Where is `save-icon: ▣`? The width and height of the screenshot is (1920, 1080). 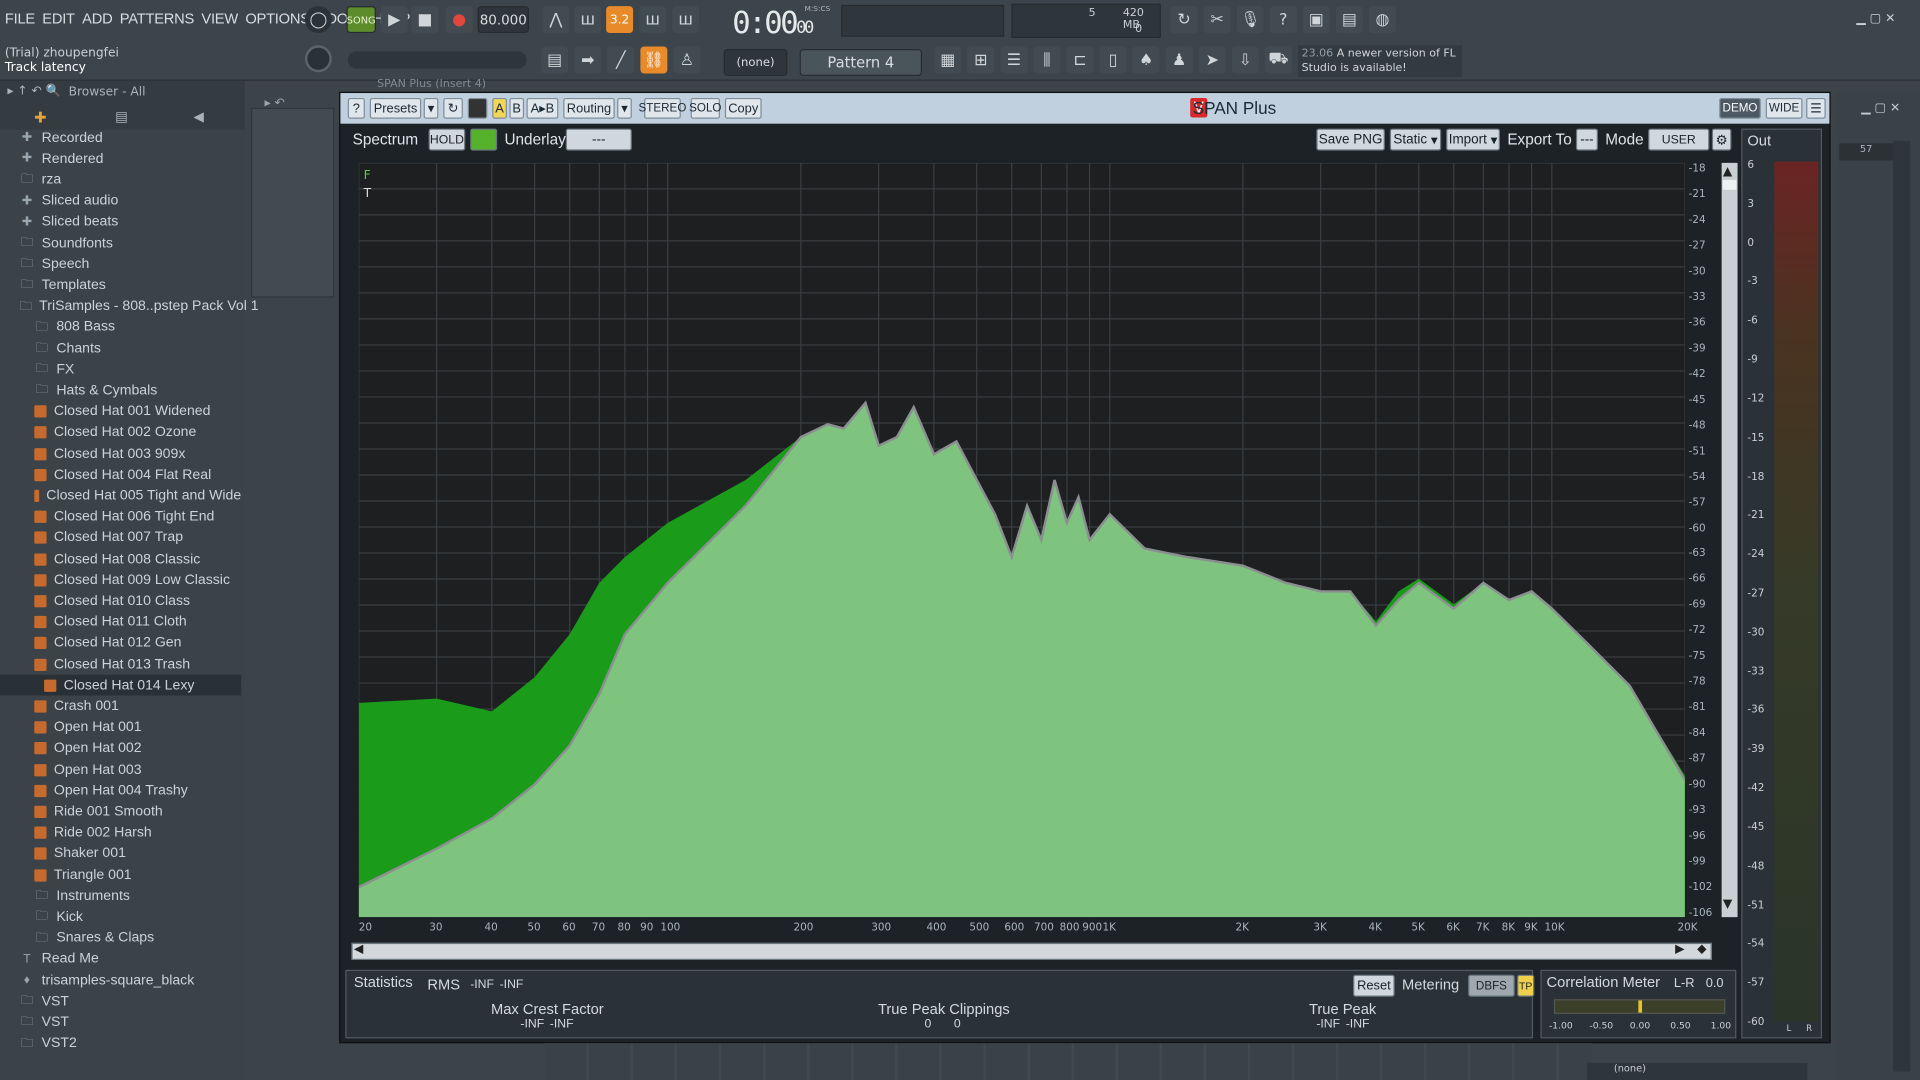 save-icon: ▣ is located at coordinates (1316, 20).